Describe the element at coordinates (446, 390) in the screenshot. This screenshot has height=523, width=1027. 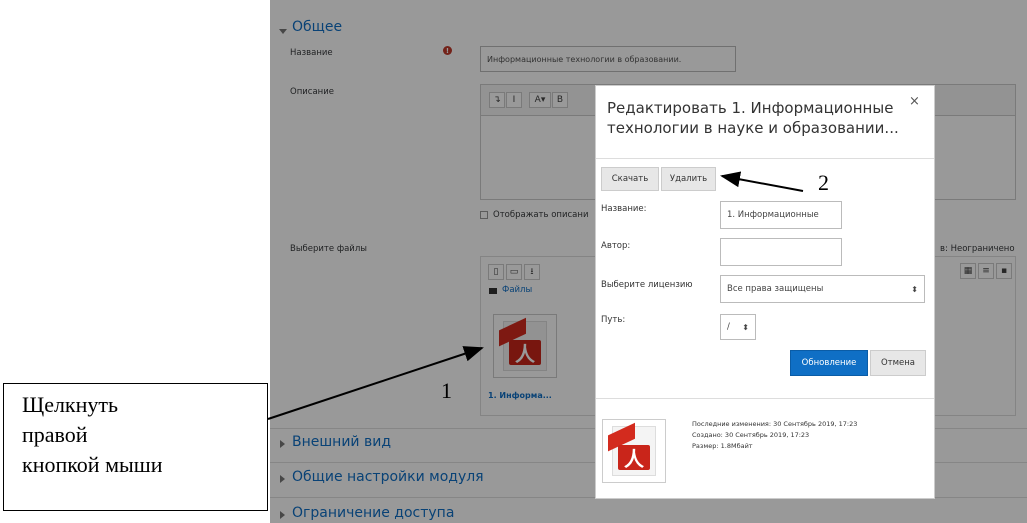
I see `annotation-number-1: 1` at that location.